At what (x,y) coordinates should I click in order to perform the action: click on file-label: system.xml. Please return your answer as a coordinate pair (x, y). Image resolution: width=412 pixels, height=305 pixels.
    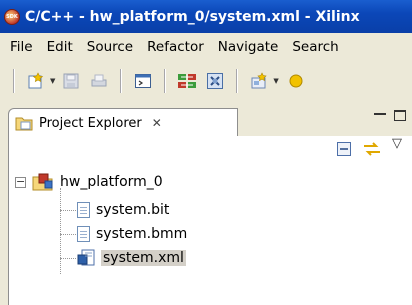
    Looking at the image, I should click on (143, 258).